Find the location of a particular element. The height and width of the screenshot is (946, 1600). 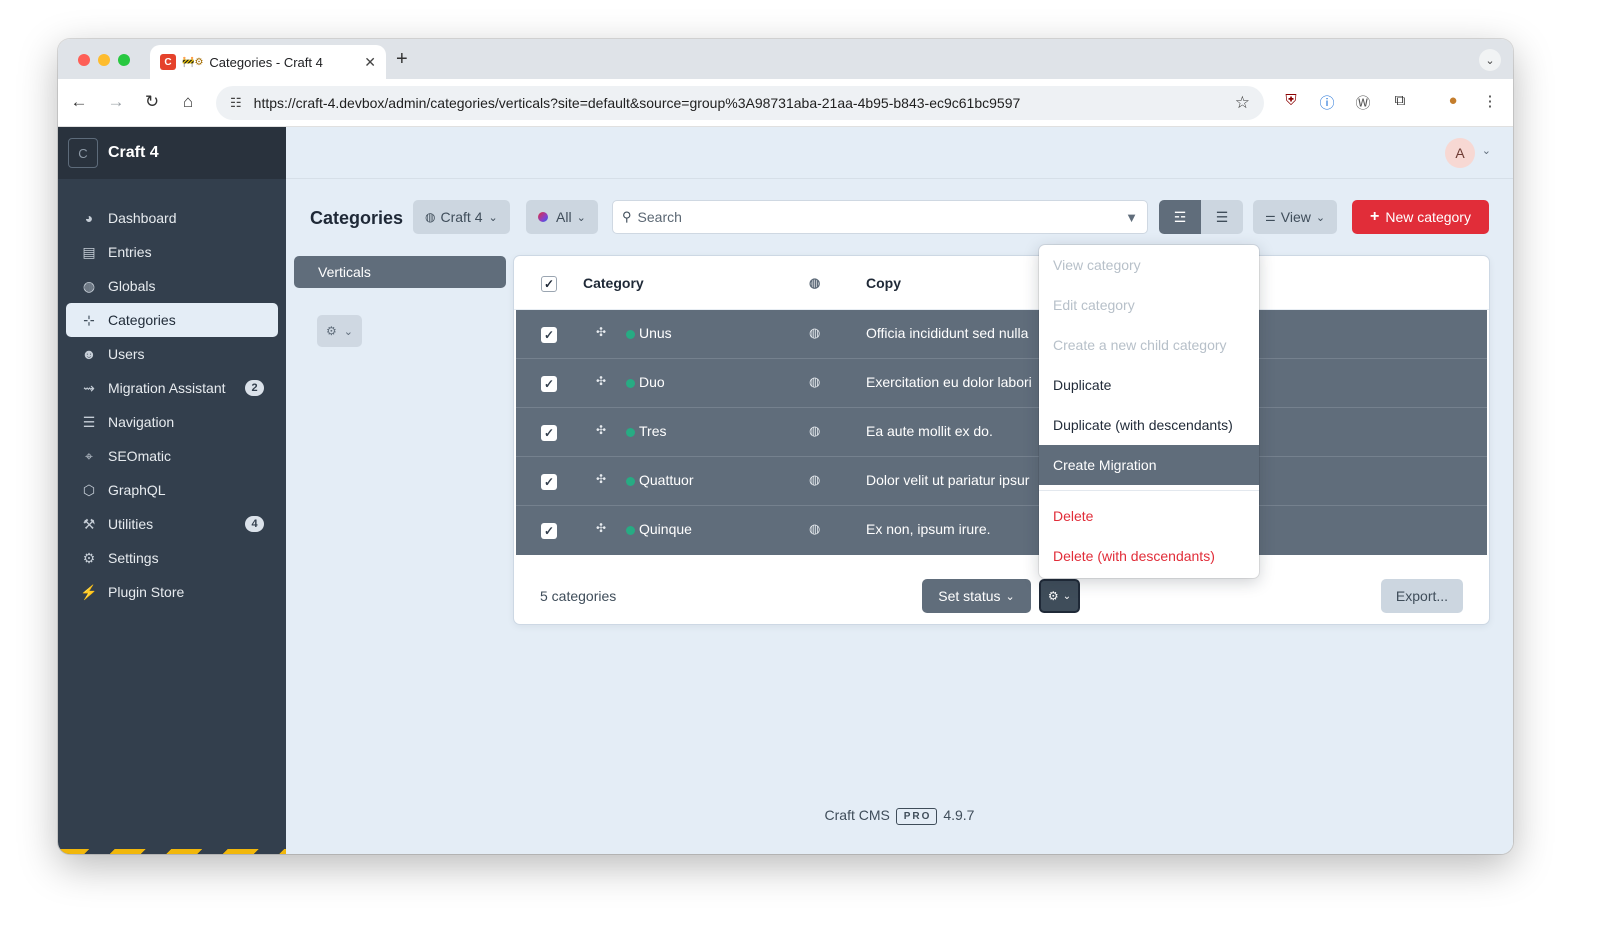

category-title: Unus is located at coordinates (655, 333).